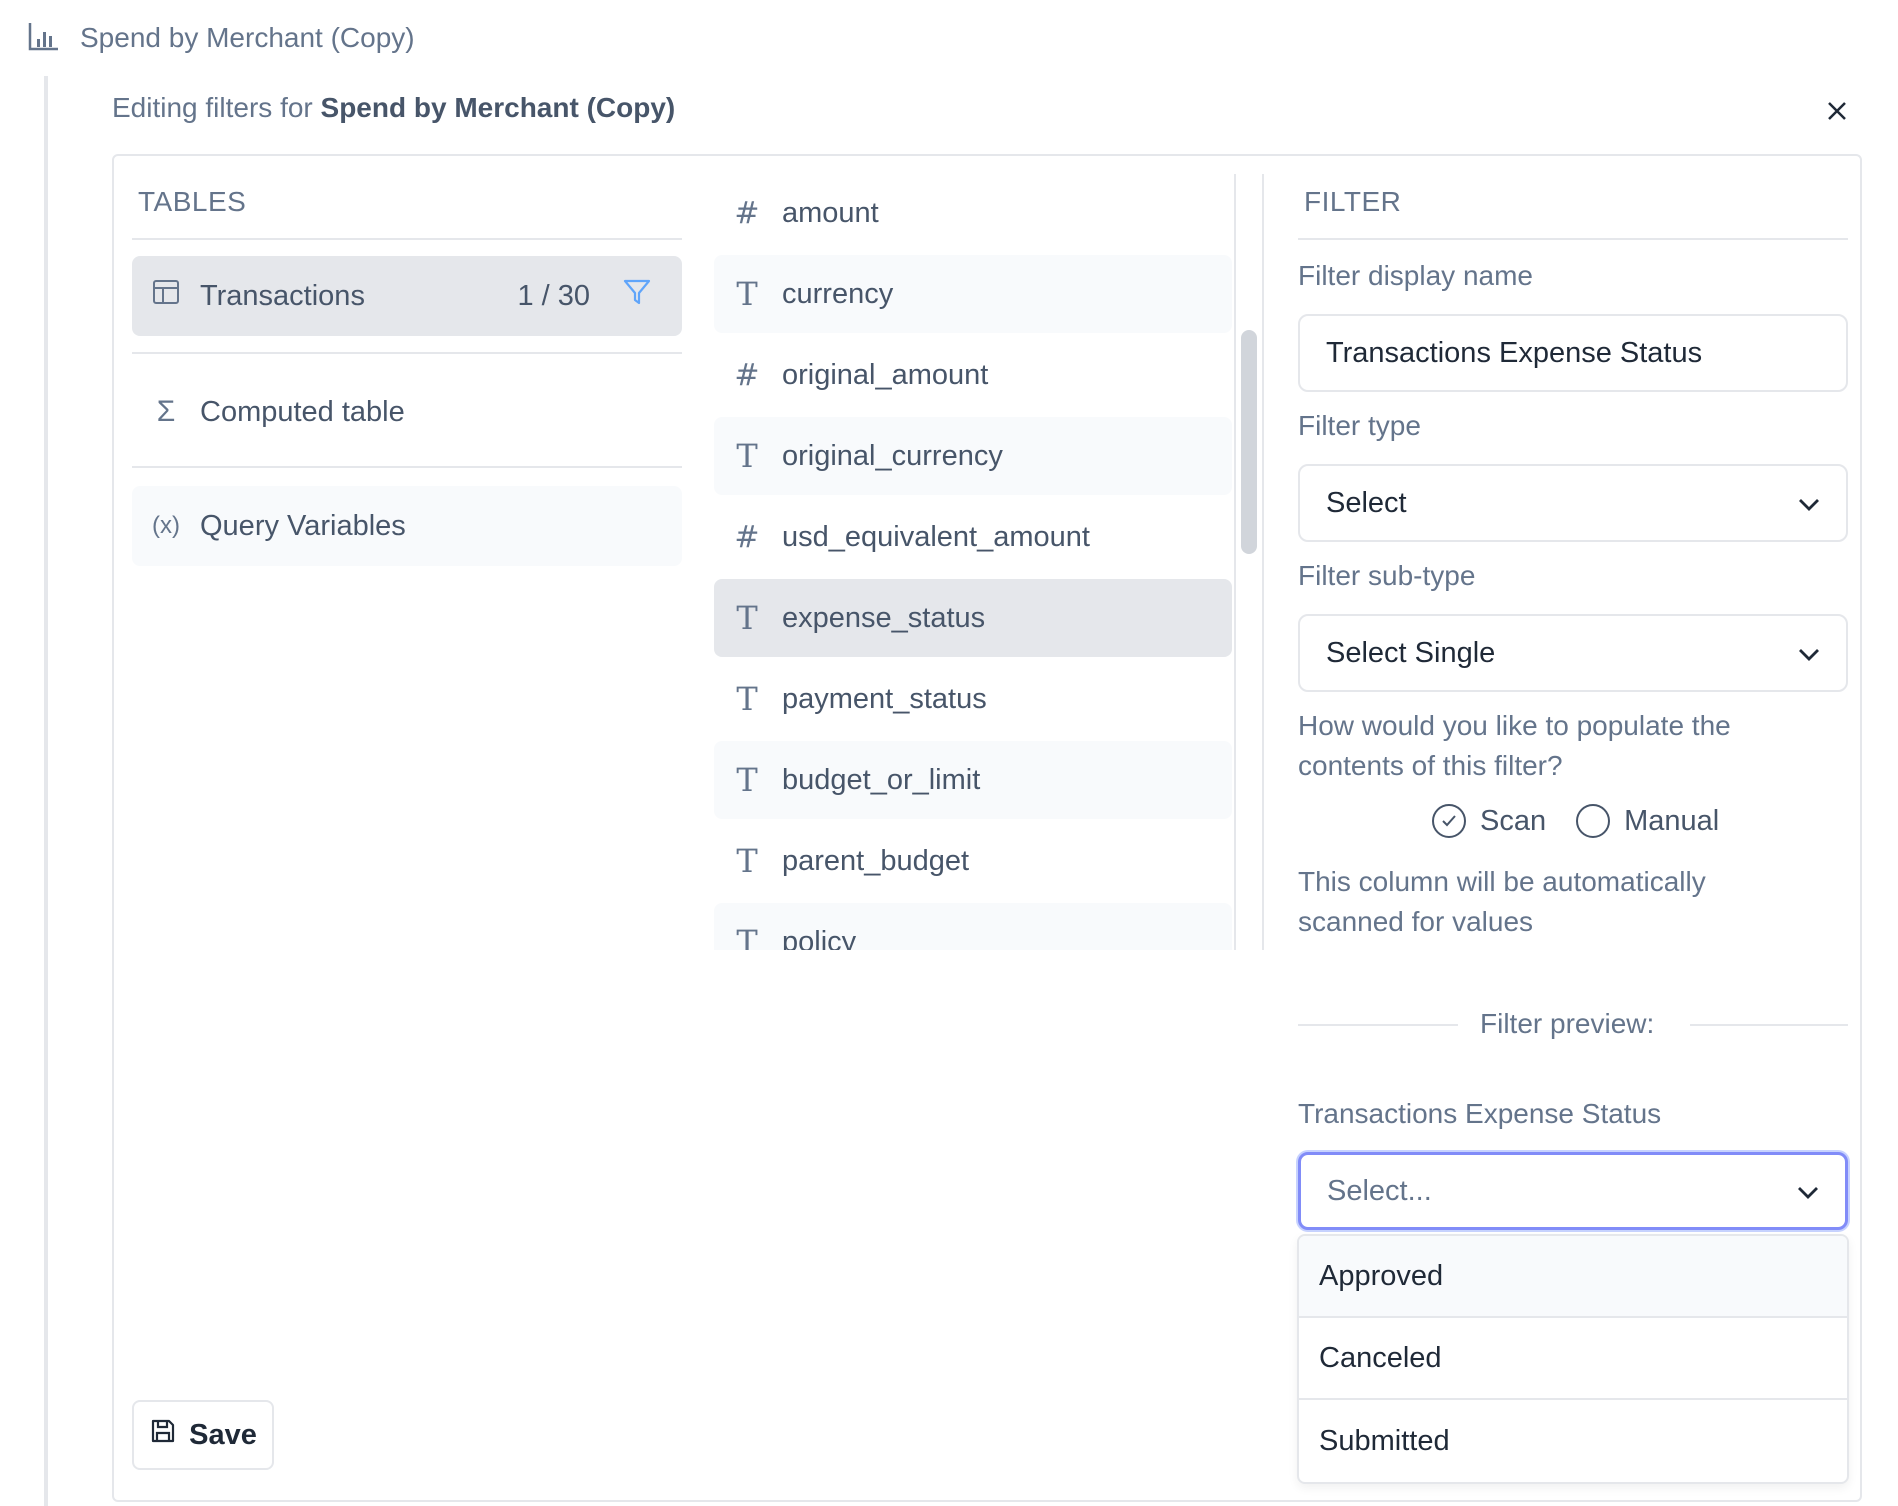 This screenshot has height=1506, width=1898. I want to click on scan-radio, so click(1449, 821).